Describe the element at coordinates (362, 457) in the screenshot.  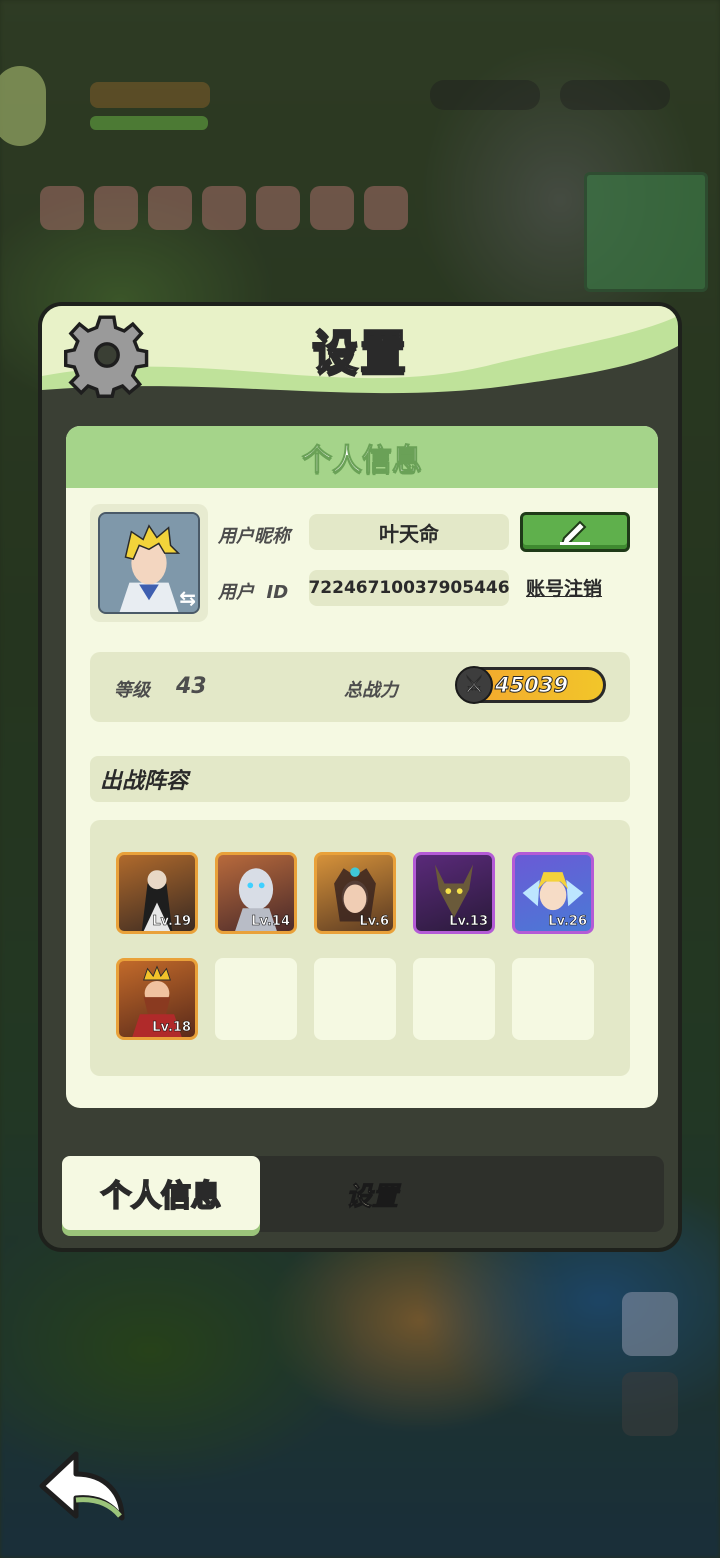
I see `profile-section-title: 个人信息` at that location.